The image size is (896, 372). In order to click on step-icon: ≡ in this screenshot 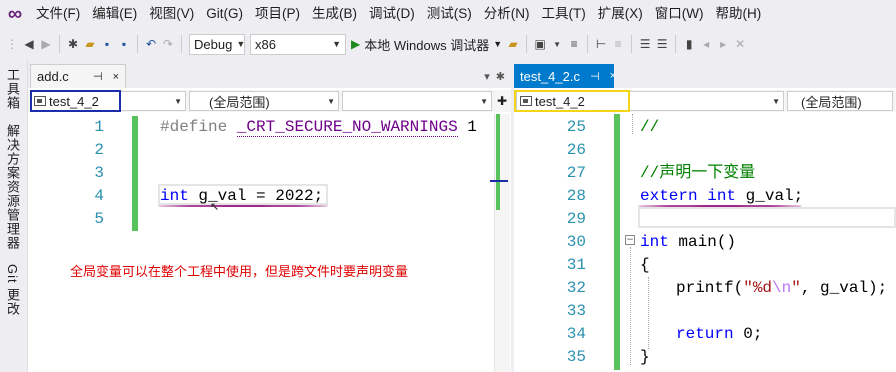, I will do `click(574, 44)`.